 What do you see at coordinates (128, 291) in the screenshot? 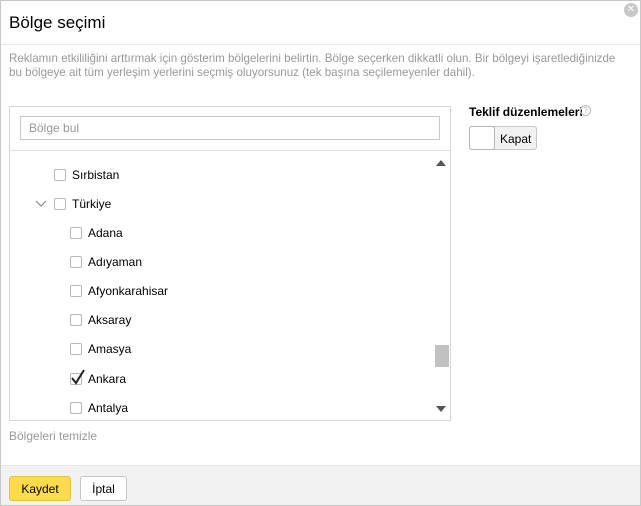
I see `tree-item-label: Afyonkarahisar` at bounding box center [128, 291].